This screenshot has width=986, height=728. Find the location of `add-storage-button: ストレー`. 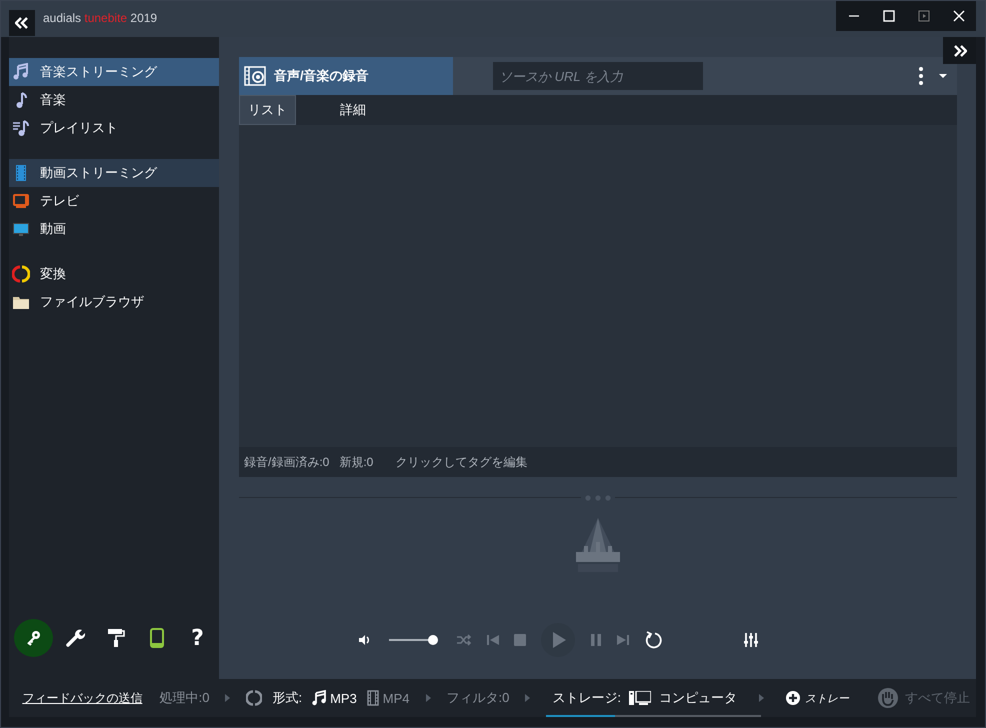

add-storage-button: ストレー is located at coordinates (817, 698).